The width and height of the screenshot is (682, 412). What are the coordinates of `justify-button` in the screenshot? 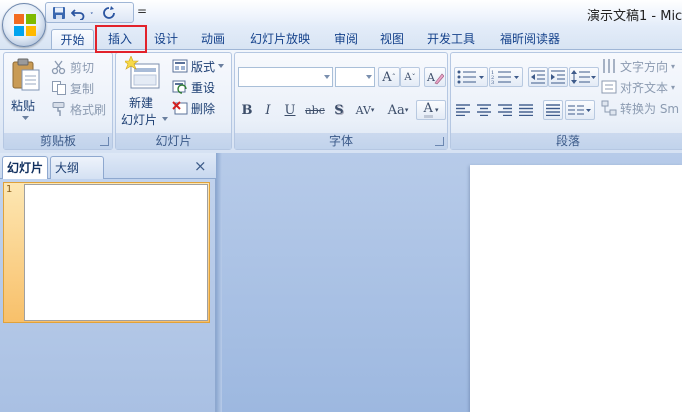 It's located at (526, 110).